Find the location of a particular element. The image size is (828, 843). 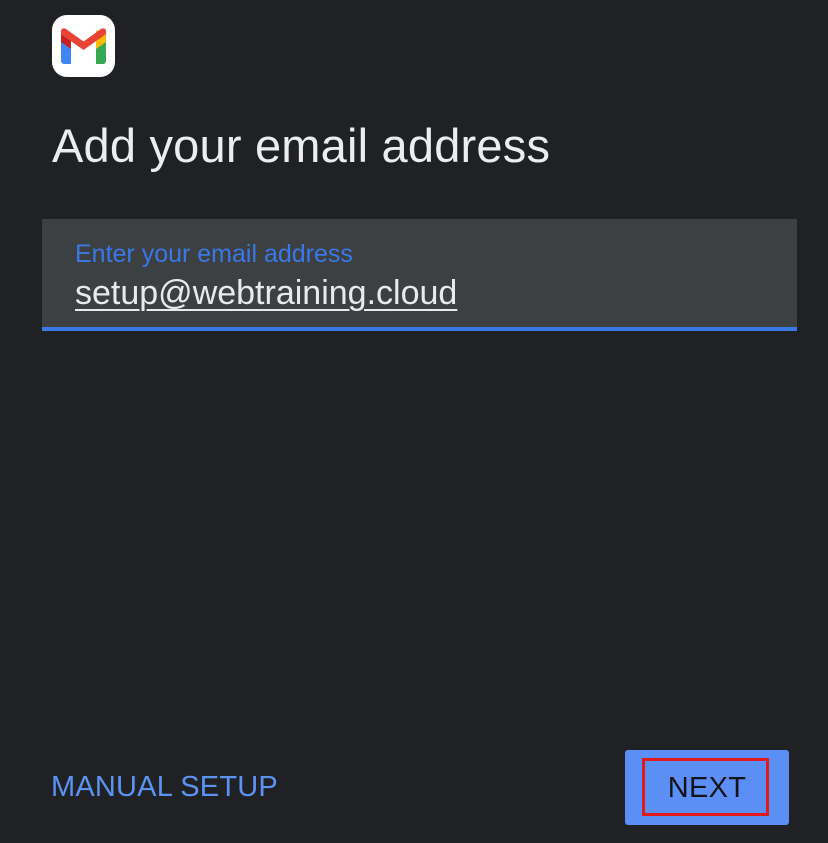

next-button: NEXT is located at coordinates (707, 787).